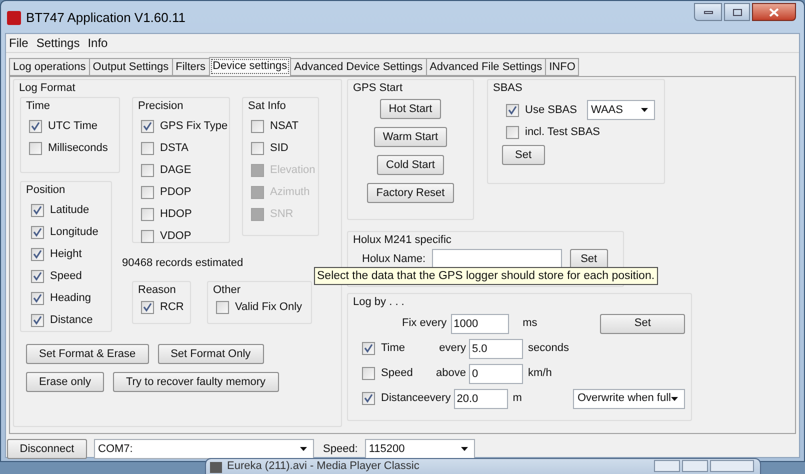 Image resolution: width=805 pixels, height=474 pixels. What do you see at coordinates (486, 276) in the screenshot?
I see `tooltip: Select the data that the GPS logger should store for each position.` at bounding box center [486, 276].